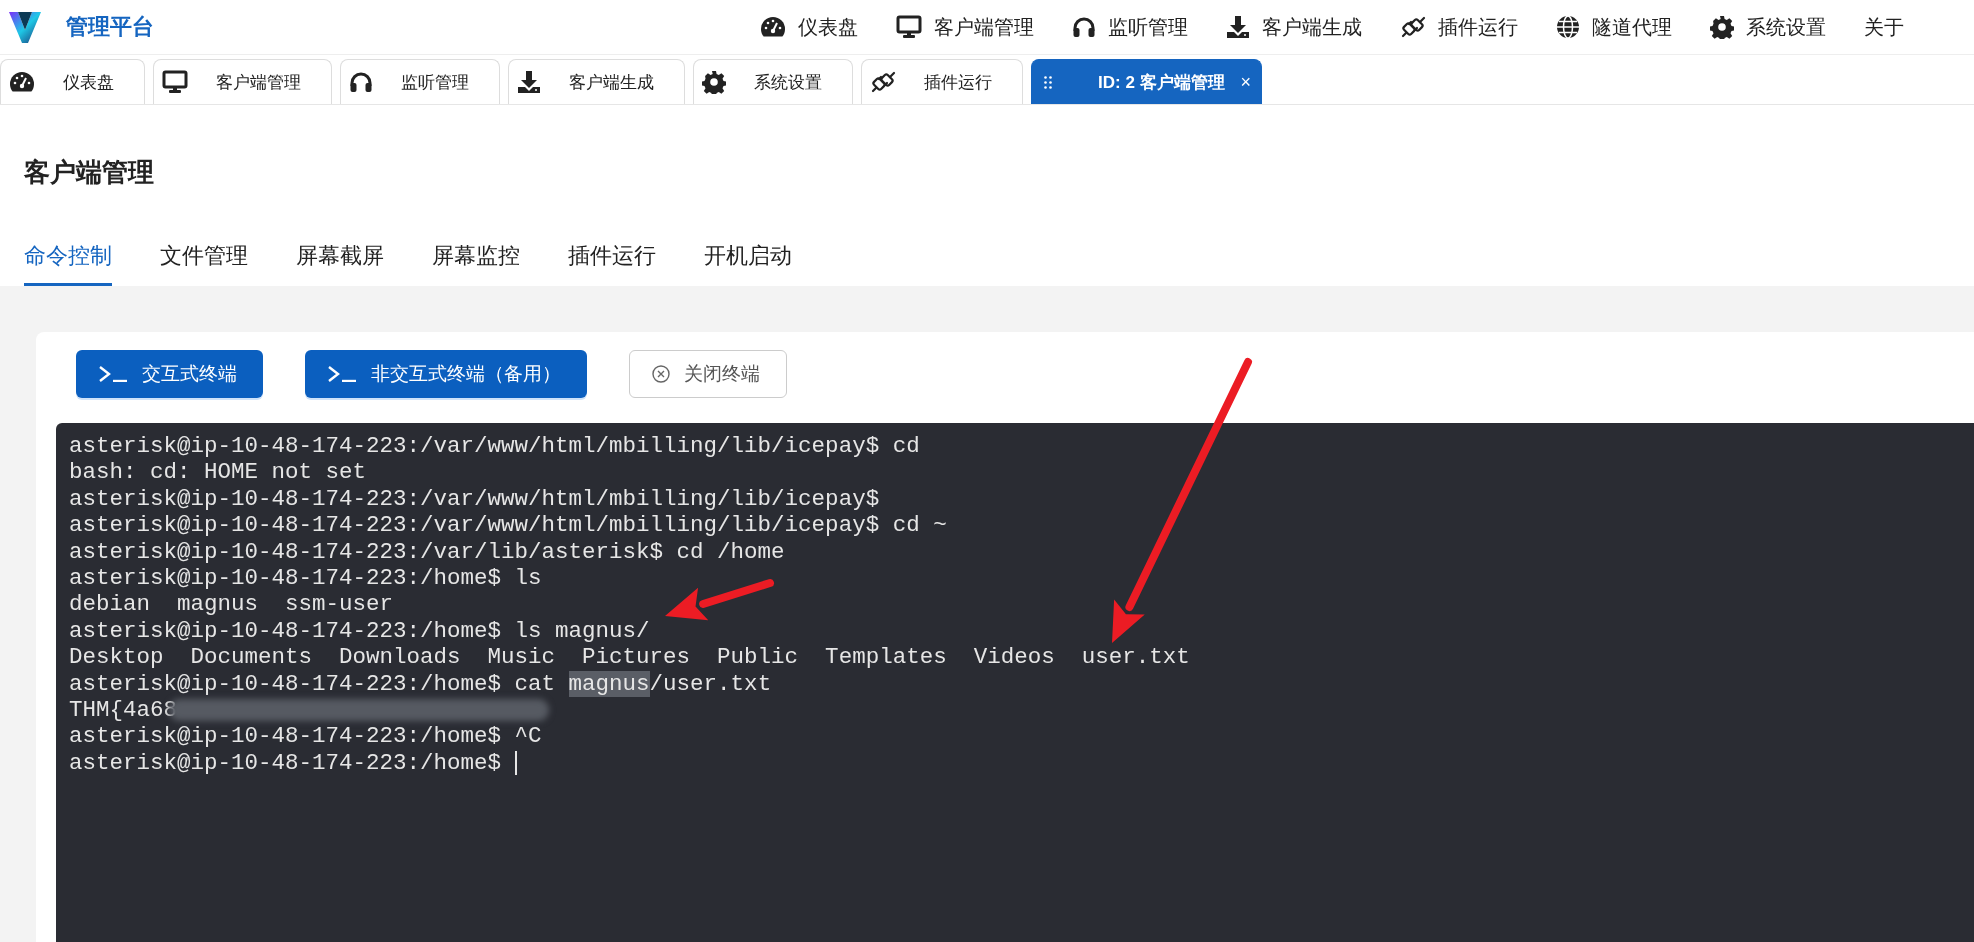 This screenshot has height=942, width=1974. What do you see at coordinates (340, 258) in the screenshot?
I see `section-tab: 屏幕截屏` at bounding box center [340, 258].